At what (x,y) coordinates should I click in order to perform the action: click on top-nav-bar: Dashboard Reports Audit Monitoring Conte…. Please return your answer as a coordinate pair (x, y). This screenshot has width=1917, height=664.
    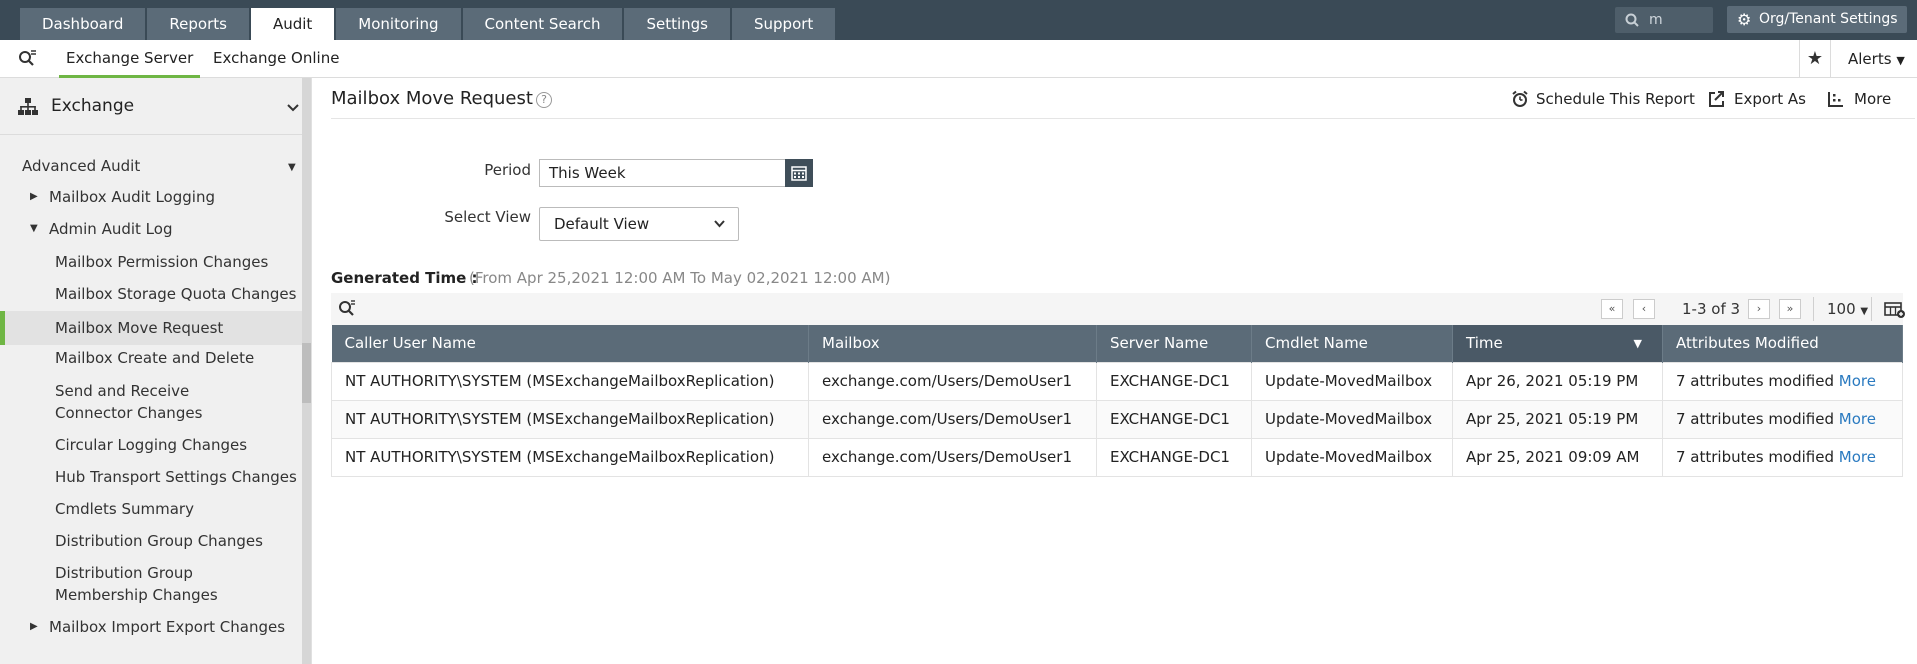
    Looking at the image, I should click on (958, 20).